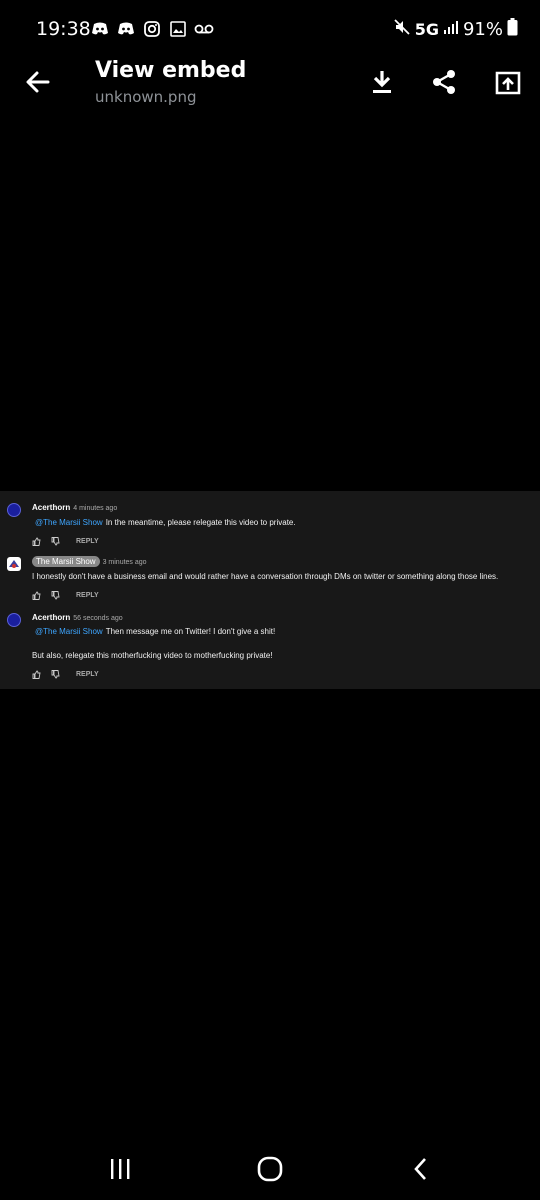  Describe the element at coordinates (124, 562) in the screenshot. I see `comment-timestamp: 3 minutes ago` at that location.